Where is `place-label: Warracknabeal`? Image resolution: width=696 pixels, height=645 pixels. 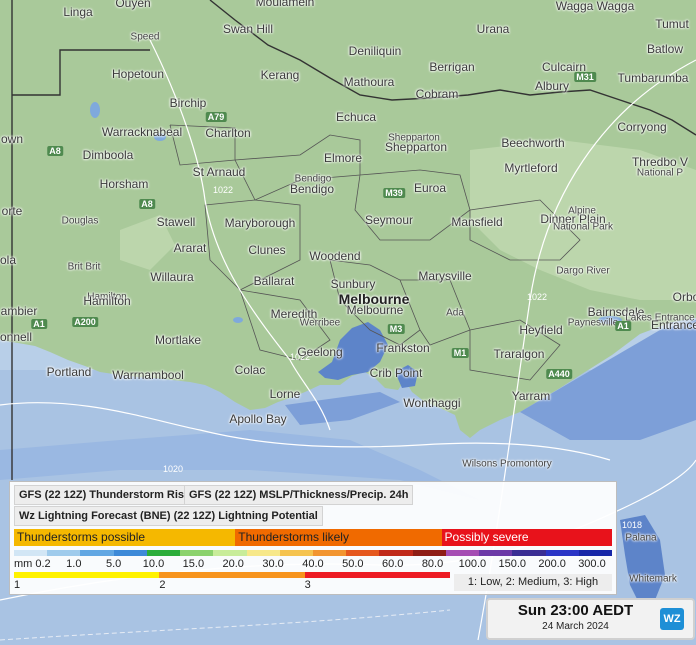
place-label: Warracknabeal is located at coordinates (142, 132).